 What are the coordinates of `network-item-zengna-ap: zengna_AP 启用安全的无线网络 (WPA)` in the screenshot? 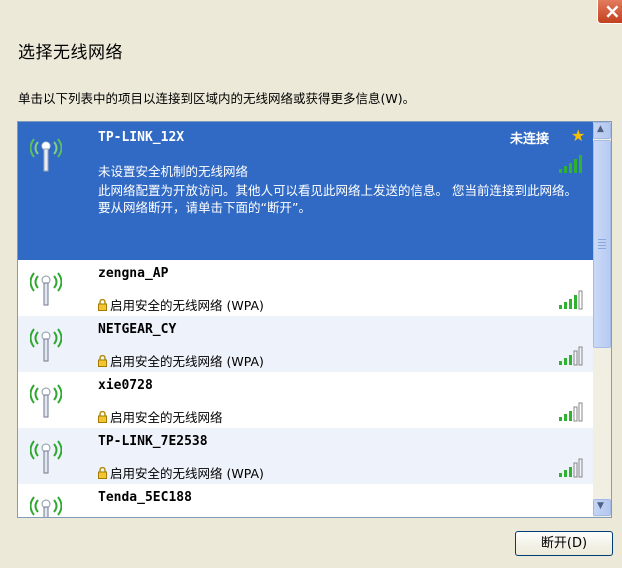 It's located at (305, 288).